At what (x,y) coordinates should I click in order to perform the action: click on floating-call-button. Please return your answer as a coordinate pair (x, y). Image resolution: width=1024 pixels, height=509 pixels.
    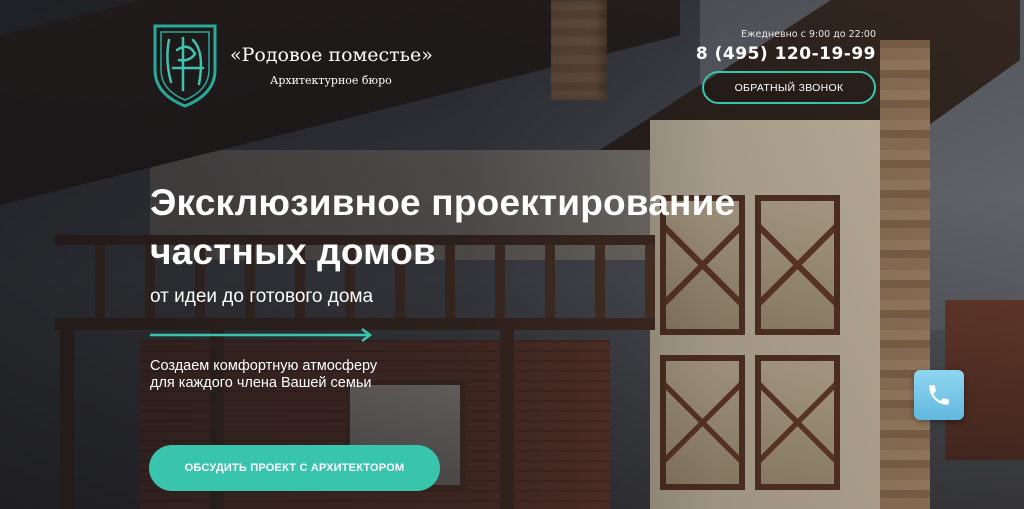
    Looking at the image, I should click on (939, 395).